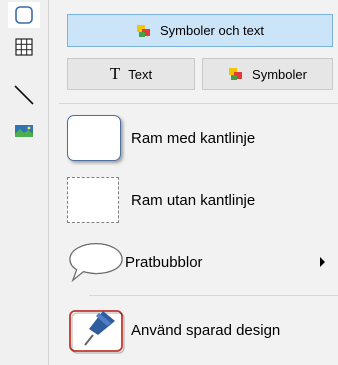  I want to click on bordered-frame-icon, so click(94, 138).